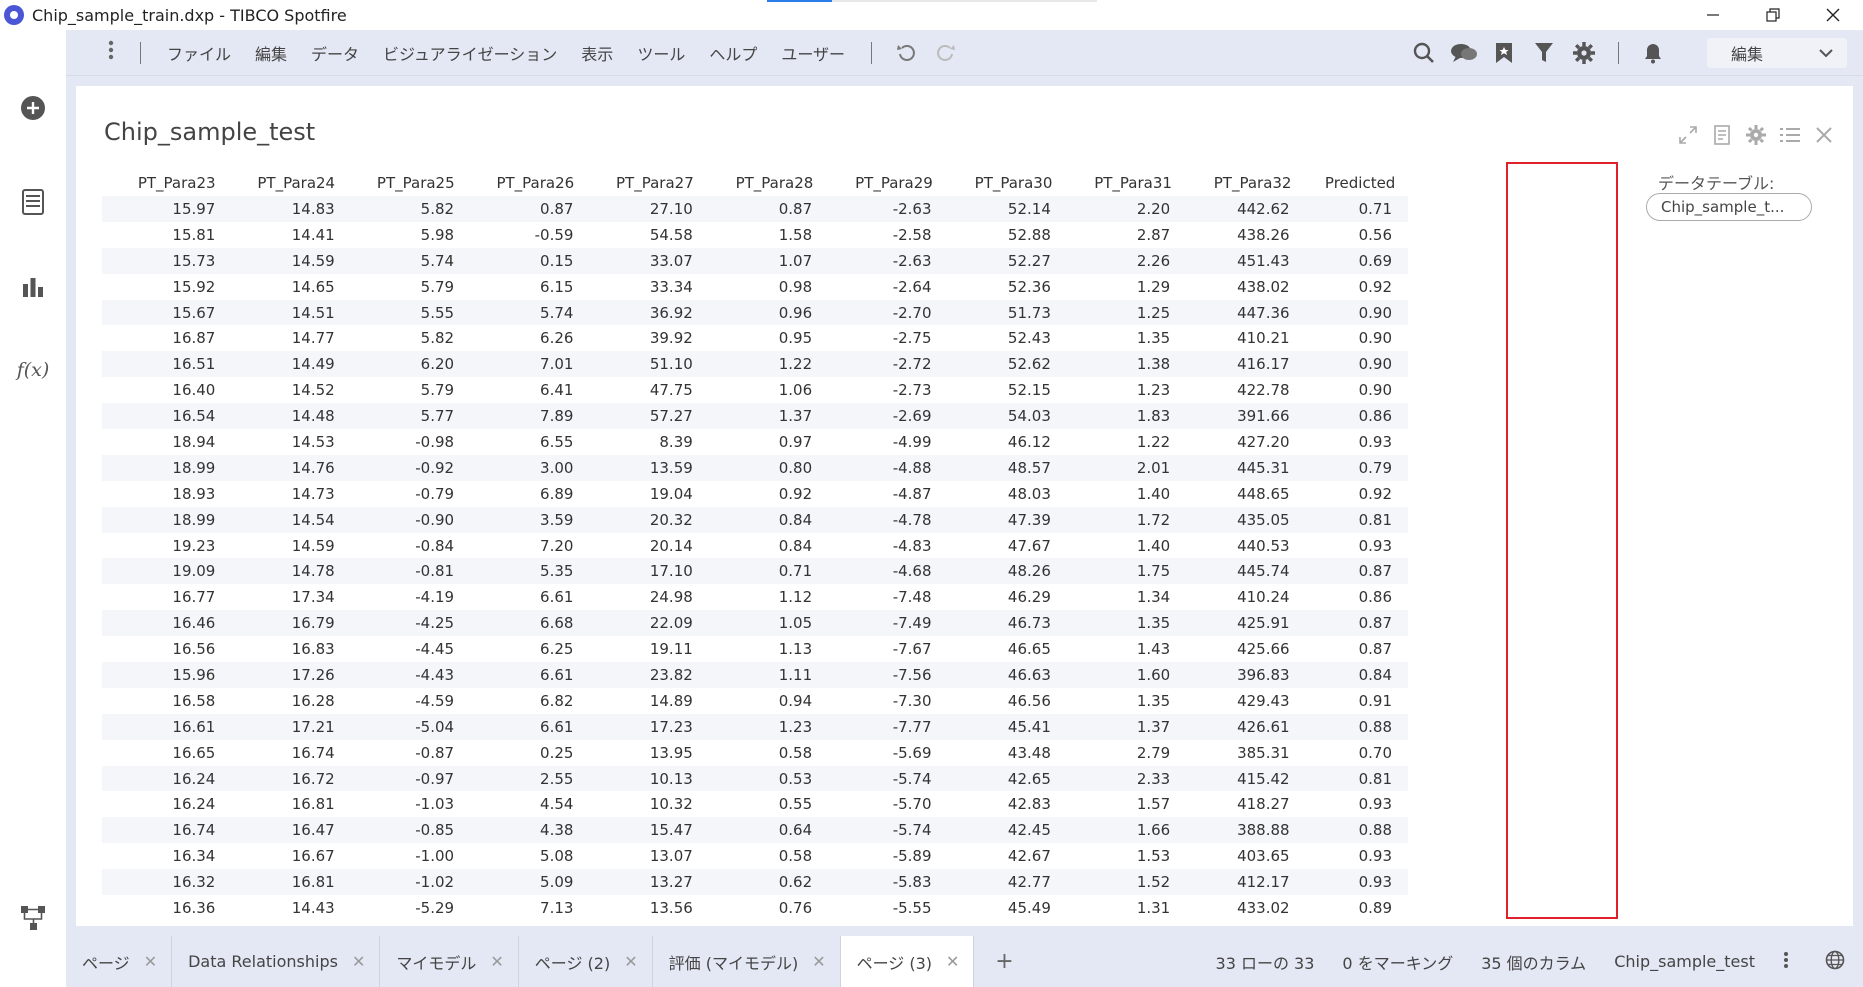 The height and width of the screenshot is (987, 1863). I want to click on menu-edit: 編集, so click(271, 53).